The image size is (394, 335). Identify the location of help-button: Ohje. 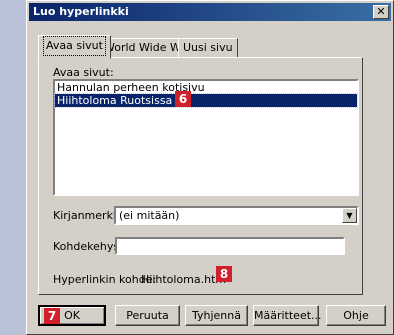
(356, 315).